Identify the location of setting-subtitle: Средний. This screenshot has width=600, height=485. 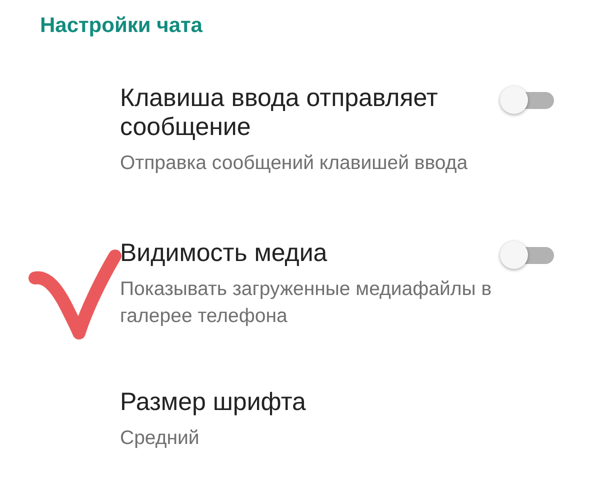
(160, 438).